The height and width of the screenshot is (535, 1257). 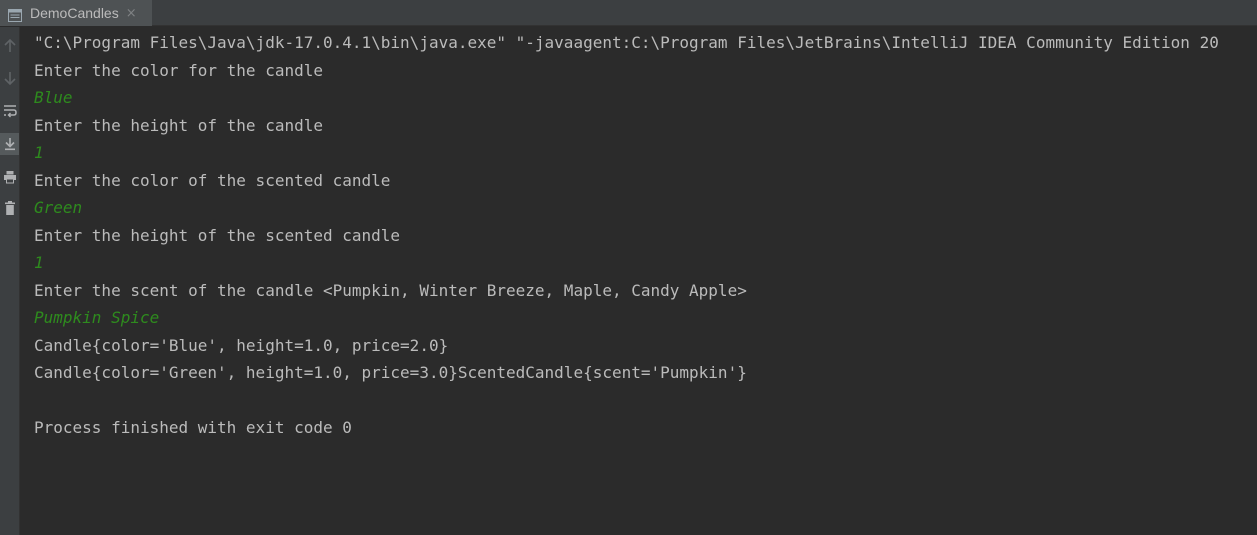 I want to click on console-input-line: Green, so click(x=58, y=207).